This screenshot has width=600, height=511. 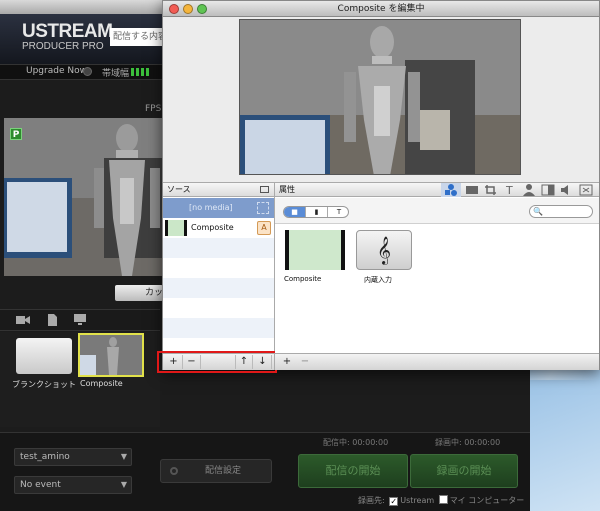 I want to click on local-option-label: マイ コンピューター, so click(x=487, y=500).